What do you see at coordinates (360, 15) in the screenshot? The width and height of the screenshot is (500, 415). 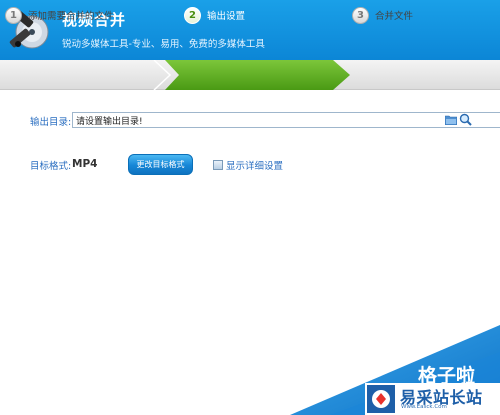 I see `step-number: 3` at bounding box center [360, 15].